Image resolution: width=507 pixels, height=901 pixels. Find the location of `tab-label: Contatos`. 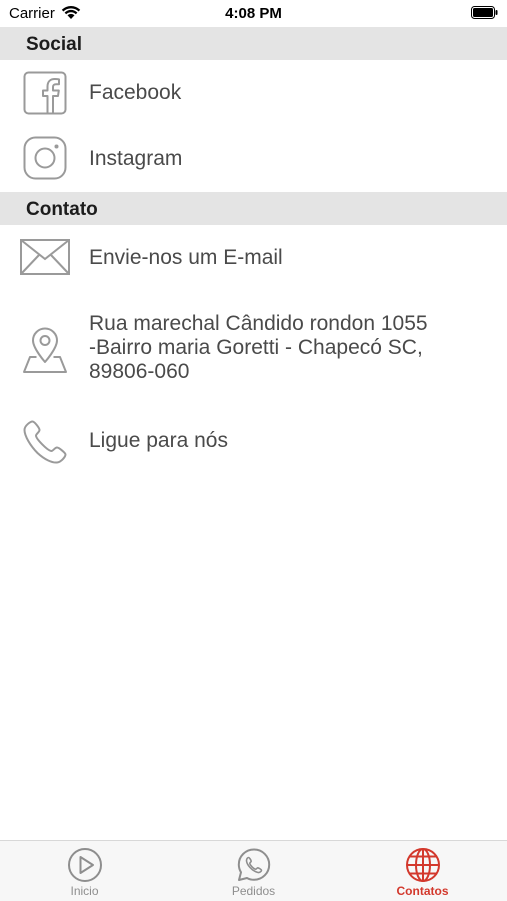

tab-label: Contatos is located at coordinates (422, 891).